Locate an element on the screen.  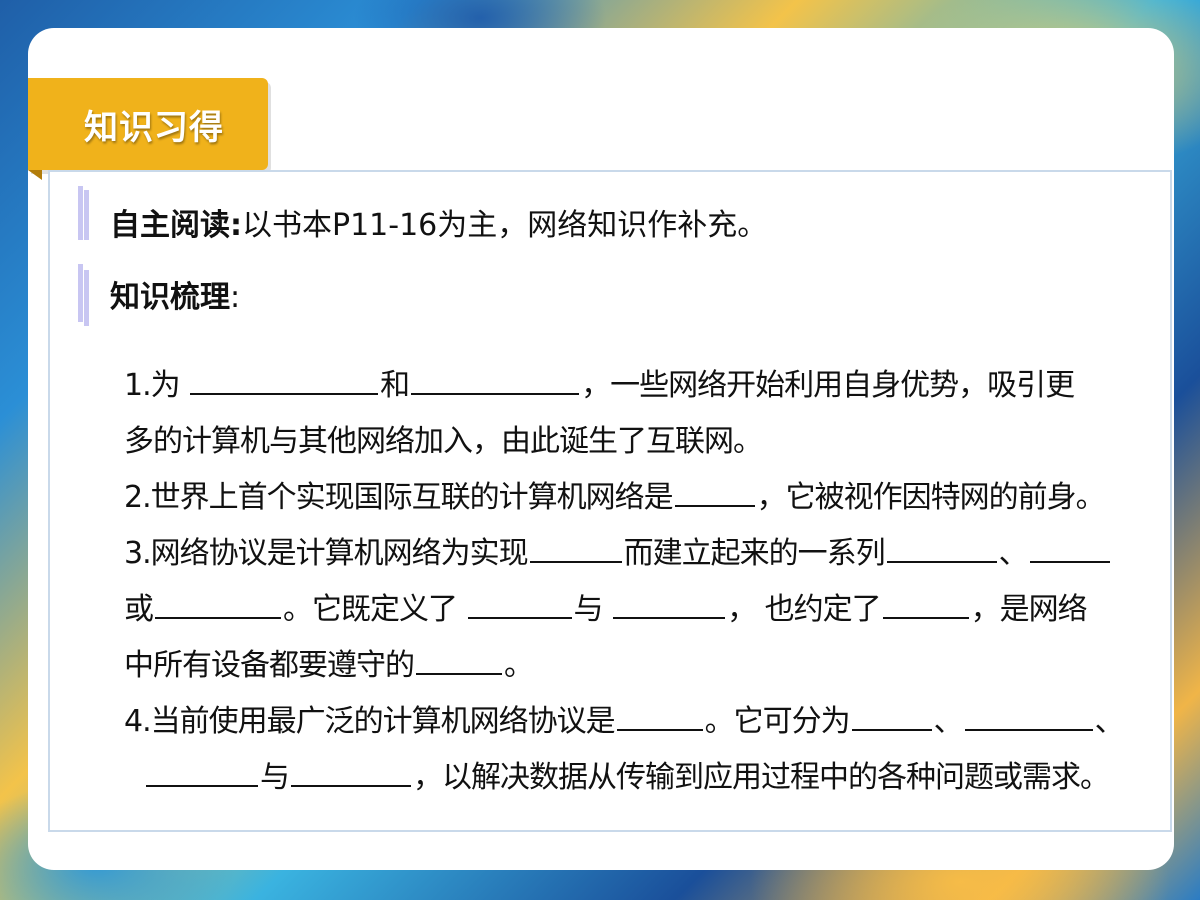
outline-label: 知识梳理 is located at coordinates (170, 297).